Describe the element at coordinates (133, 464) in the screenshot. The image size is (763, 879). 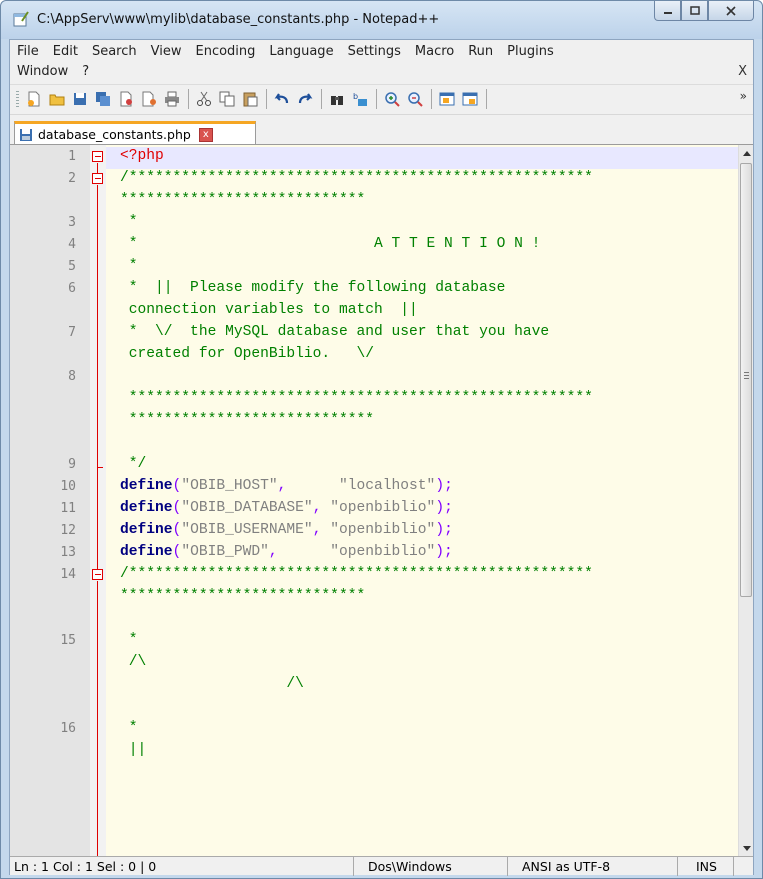
I see `code-line-9: */` at that location.